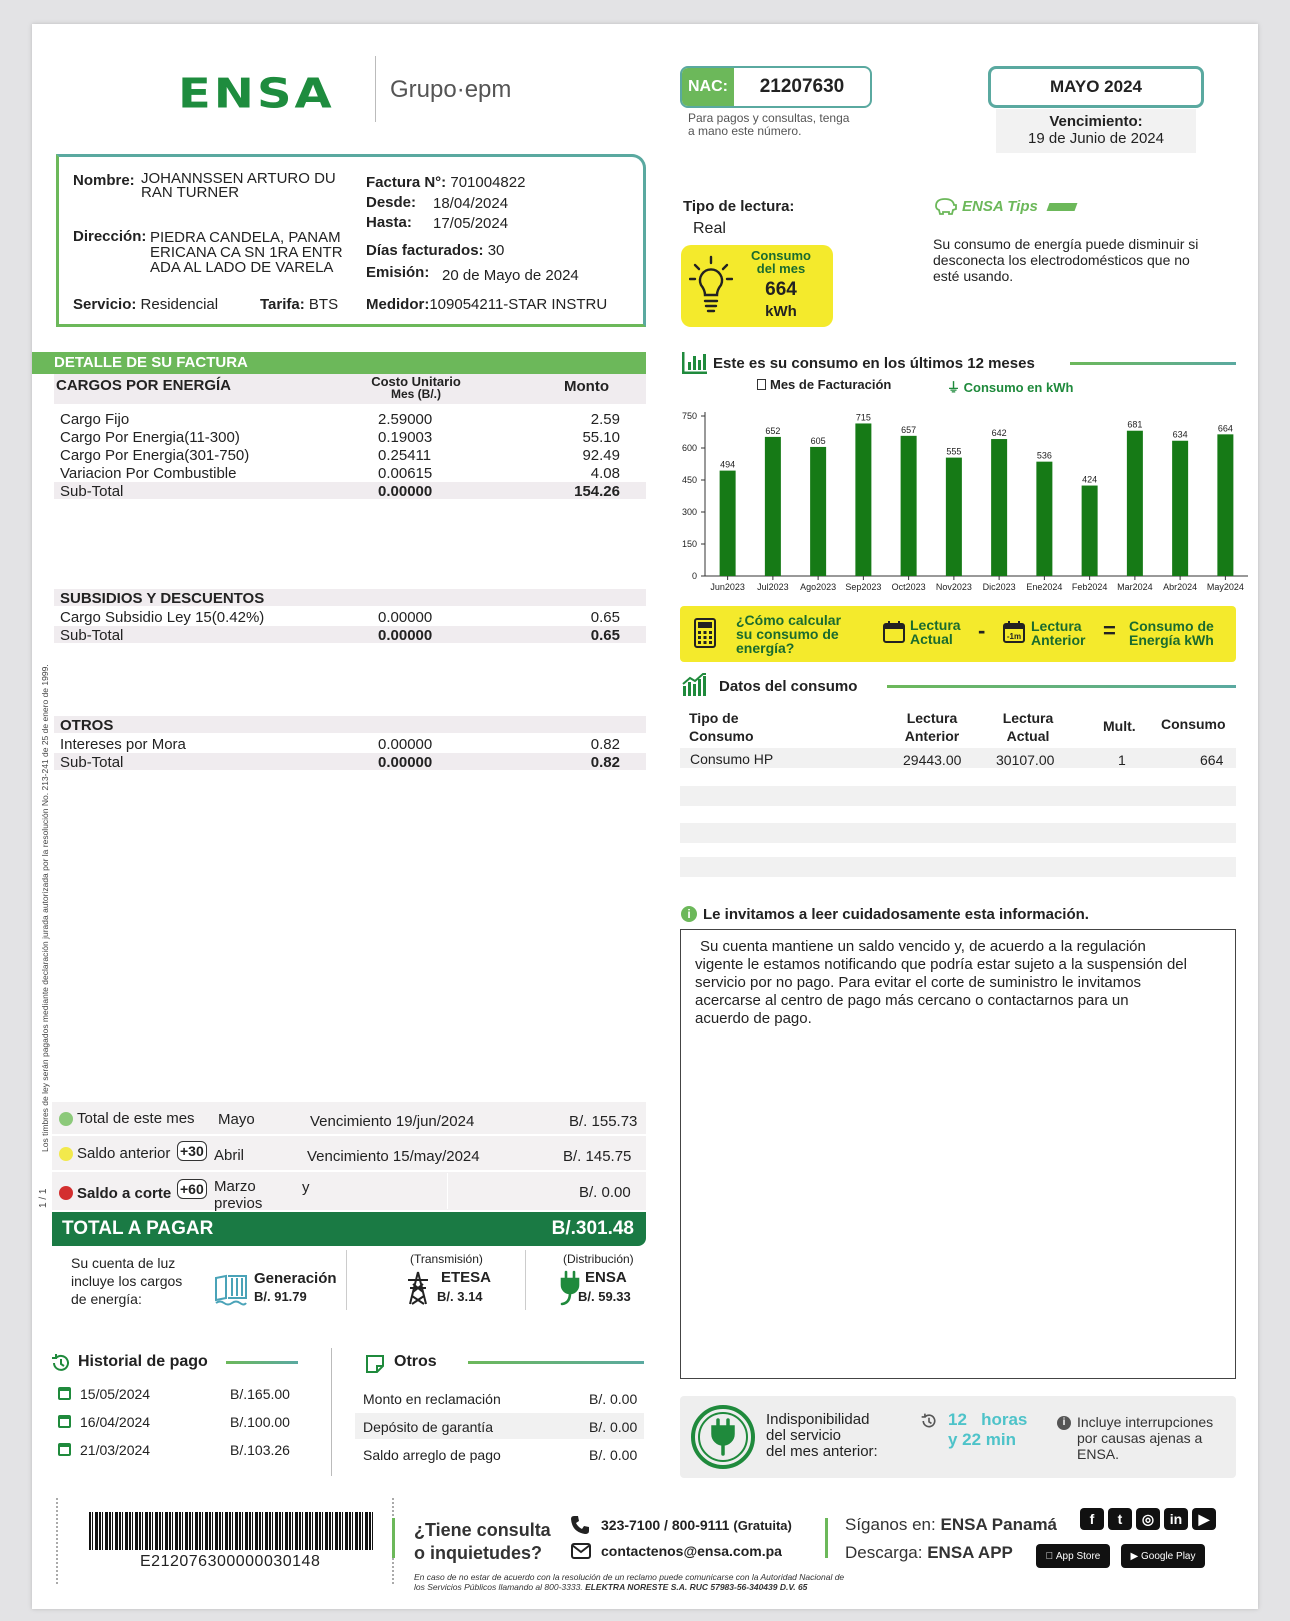  What do you see at coordinates (295, 1278) in the screenshot?
I see `generation-label: Generación` at bounding box center [295, 1278].